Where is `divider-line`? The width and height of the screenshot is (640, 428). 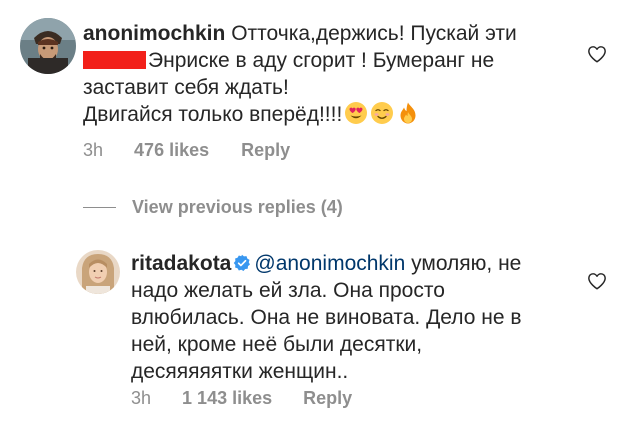
divider-line is located at coordinates (99, 207).